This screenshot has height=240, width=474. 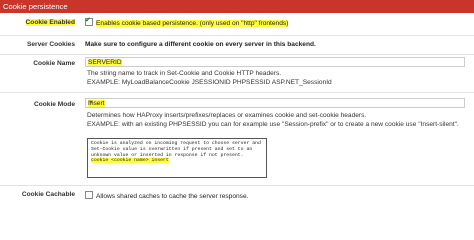 I want to click on section-title: Cookie persistence, so click(x=237, y=6).